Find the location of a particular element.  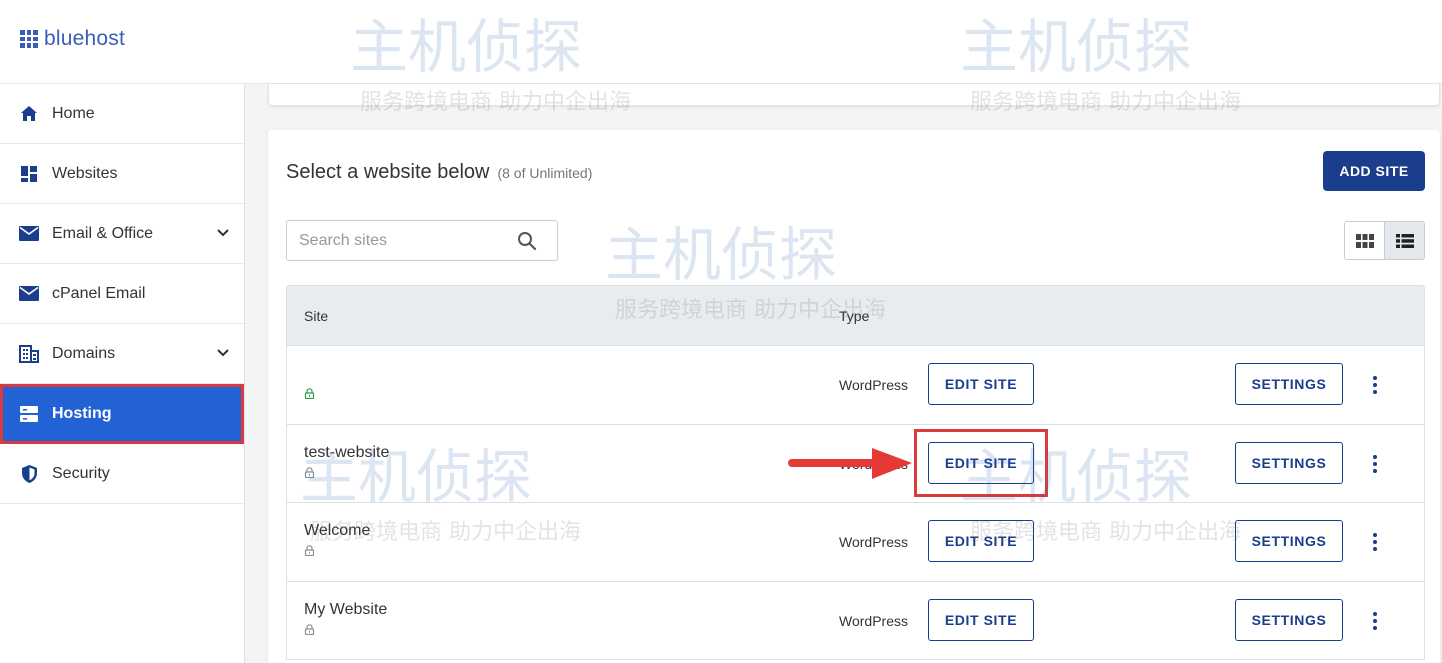

sidebar-item-security: Security is located at coordinates (122, 474).